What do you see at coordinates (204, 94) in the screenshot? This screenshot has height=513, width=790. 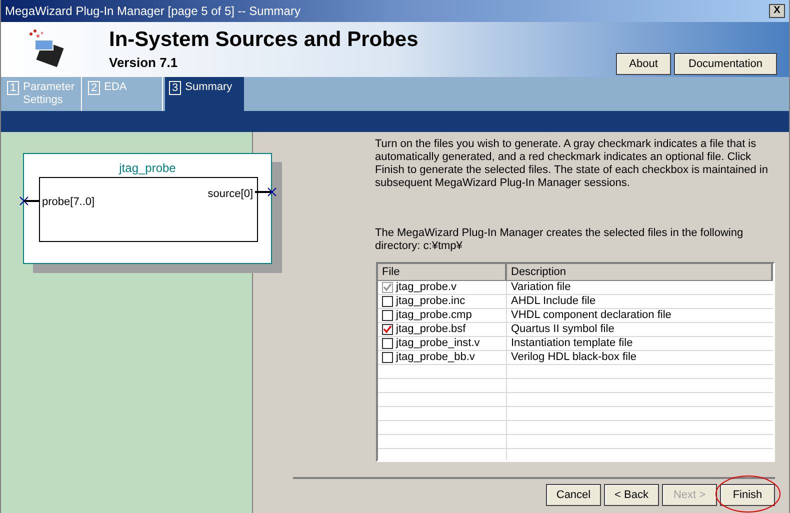 I see `wizard-tab: 3 Summary` at bounding box center [204, 94].